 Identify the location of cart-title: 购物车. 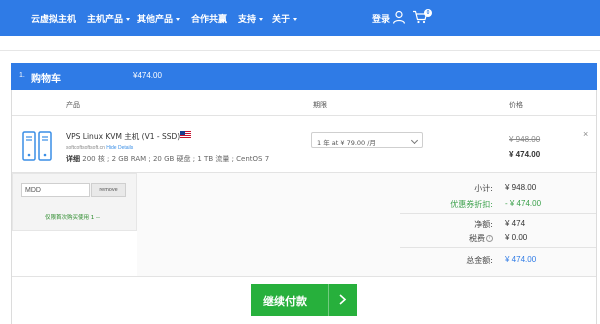
(46, 79).